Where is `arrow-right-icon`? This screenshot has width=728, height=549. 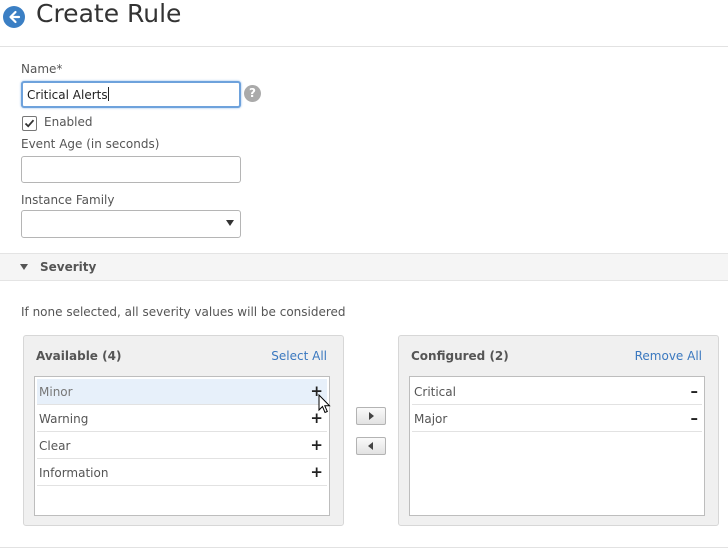 arrow-right-icon is located at coordinates (371, 416).